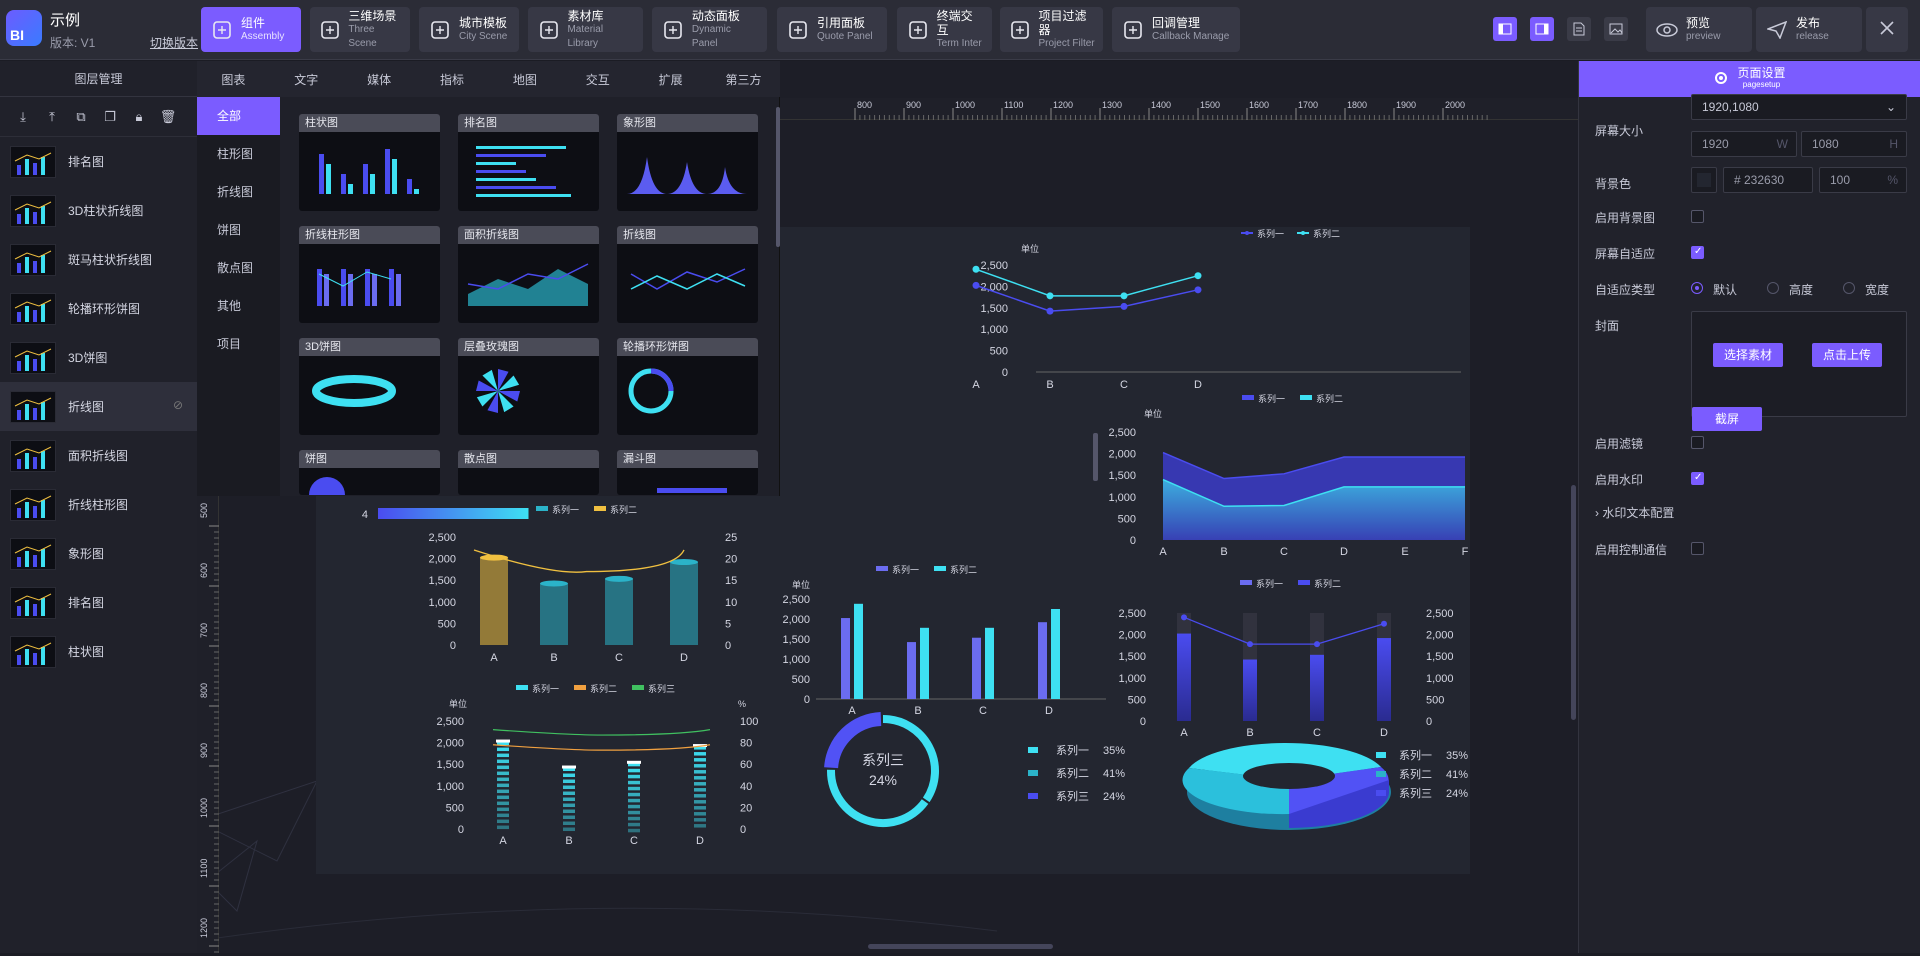 This screenshot has height=956, width=1920. Describe the element at coordinates (469, 29) in the screenshot. I see `toolbar-city-scene-button: 城市模板 City Scene` at that location.